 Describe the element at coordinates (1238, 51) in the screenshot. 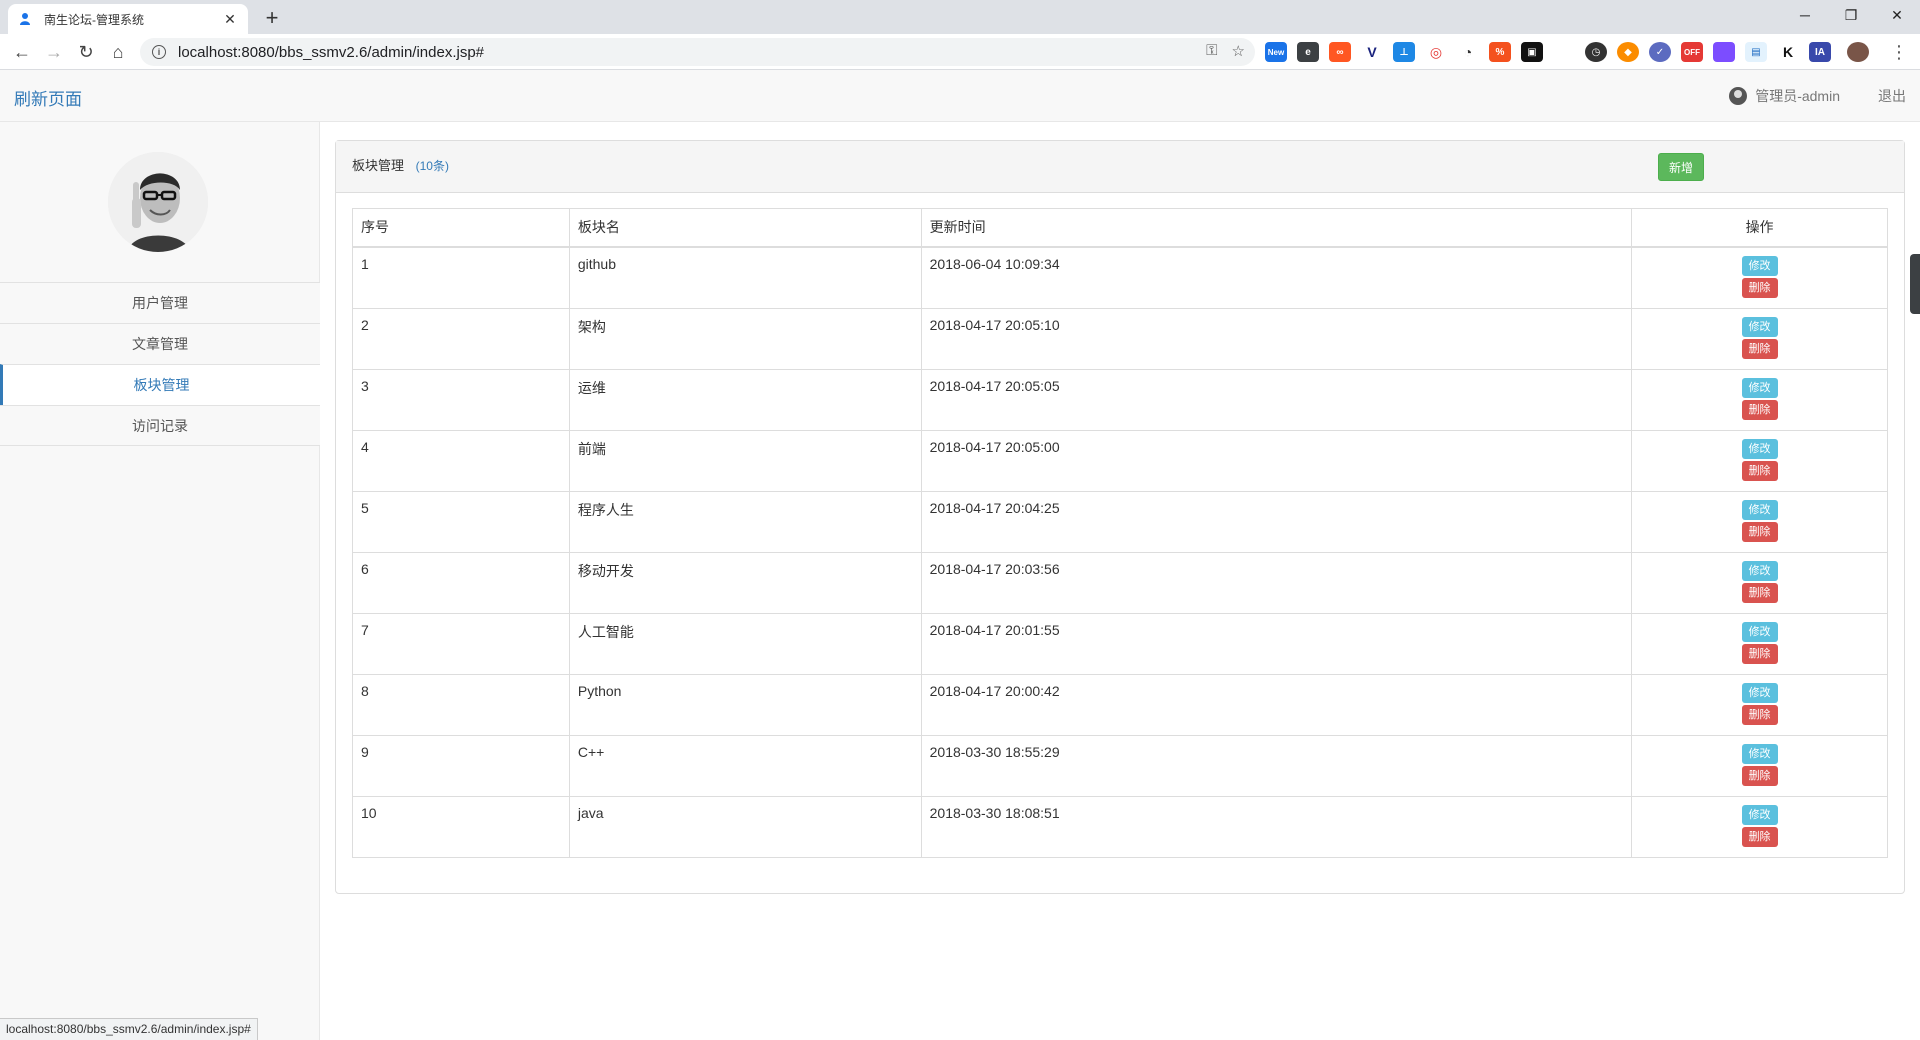

I see `star-icon: ☆` at that location.